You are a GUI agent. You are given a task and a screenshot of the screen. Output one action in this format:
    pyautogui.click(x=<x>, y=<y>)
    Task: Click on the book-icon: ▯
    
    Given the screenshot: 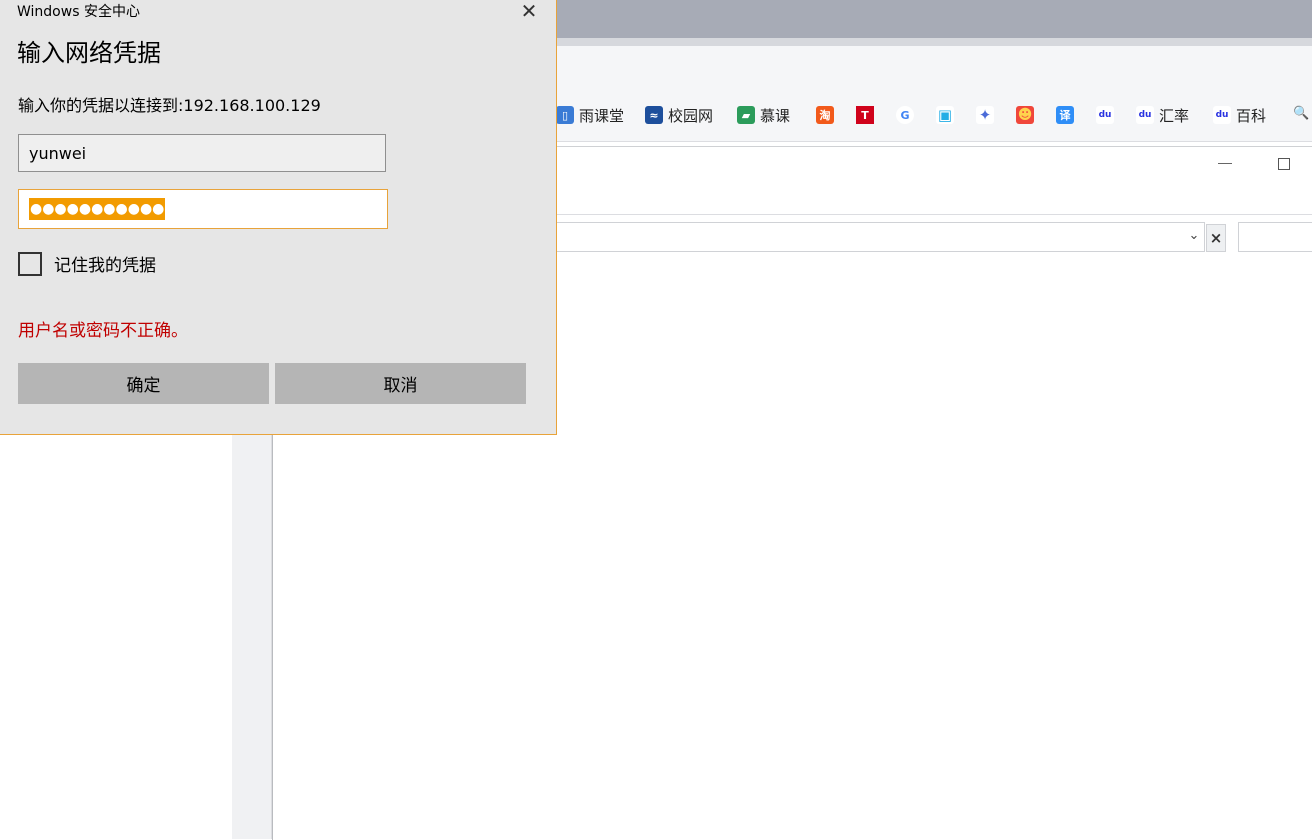 What is the action you would take?
    pyautogui.click(x=565, y=115)
    